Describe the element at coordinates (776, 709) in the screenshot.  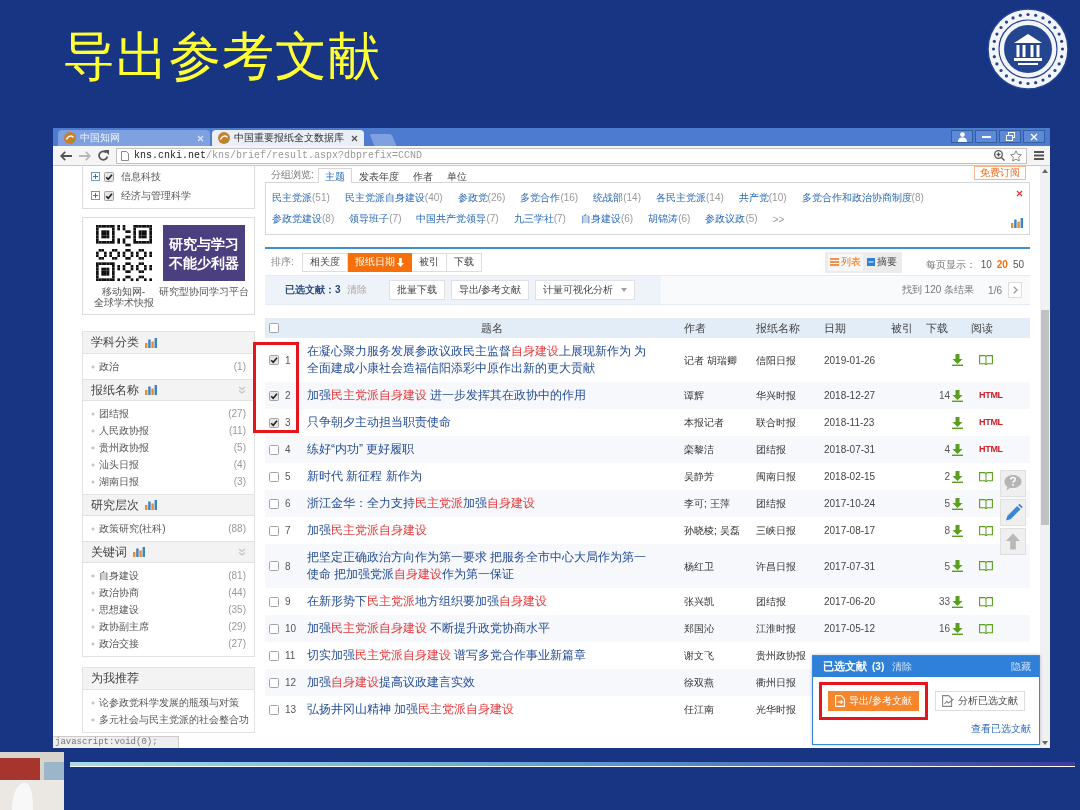
I see `newspaper-link: 光华时报` at that location.